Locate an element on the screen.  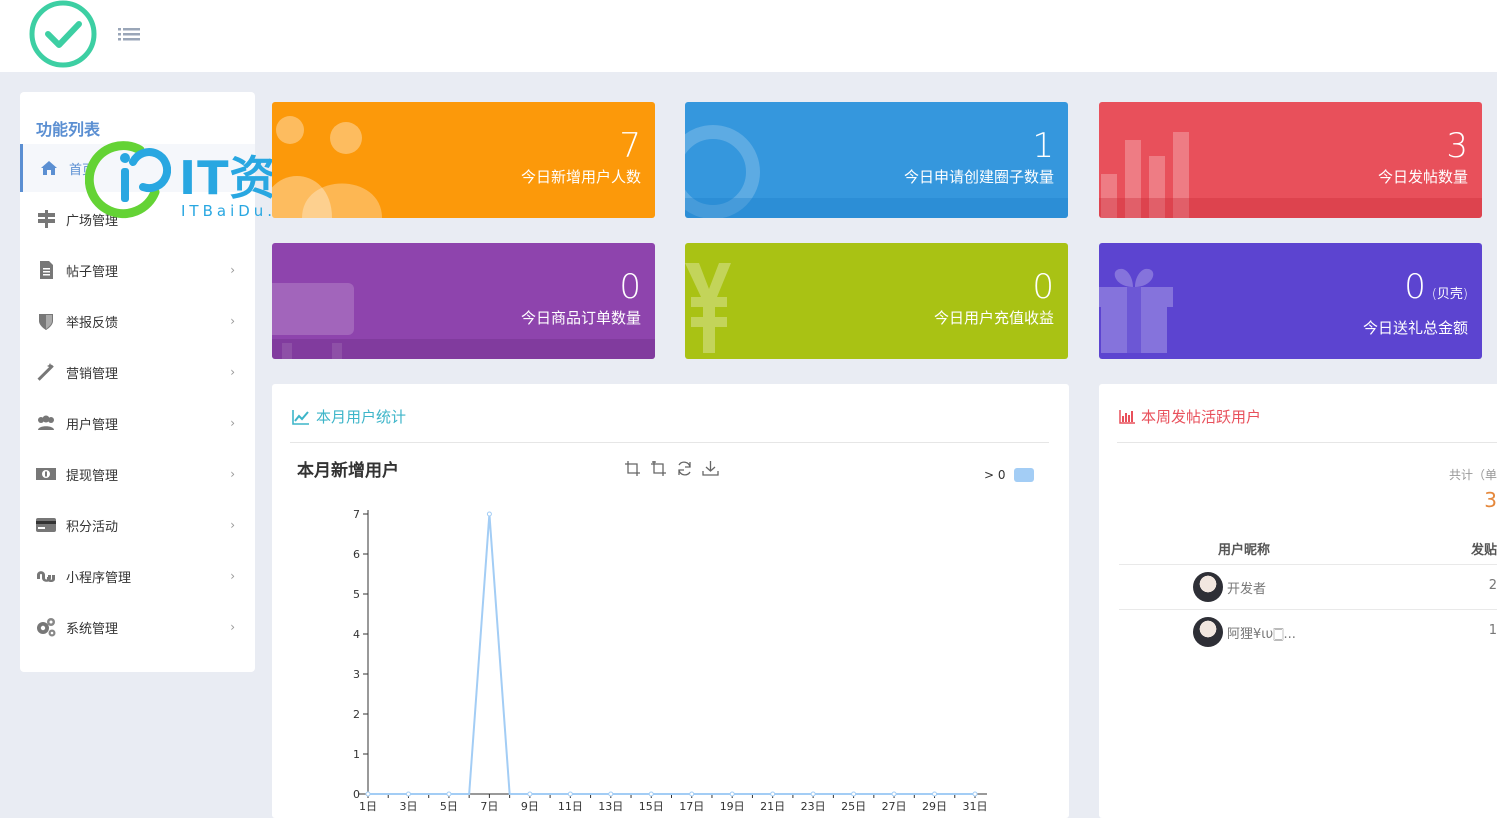
x-tick-label: 1日 is located at coordinates (368, 806).